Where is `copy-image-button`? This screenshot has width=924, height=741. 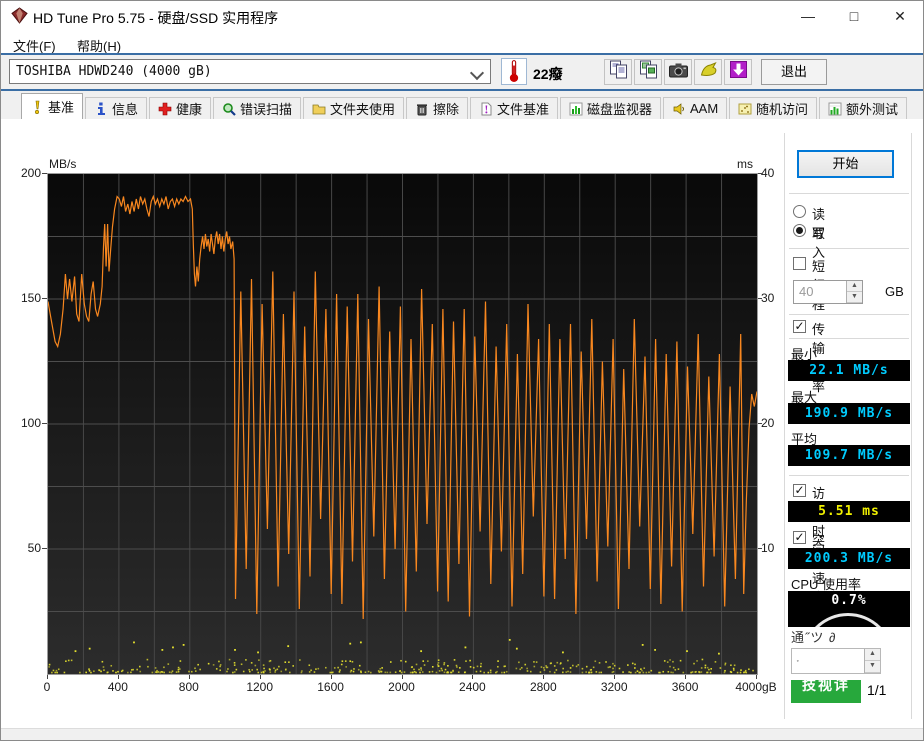 copy-image-button is located at coordinates (648, 72).